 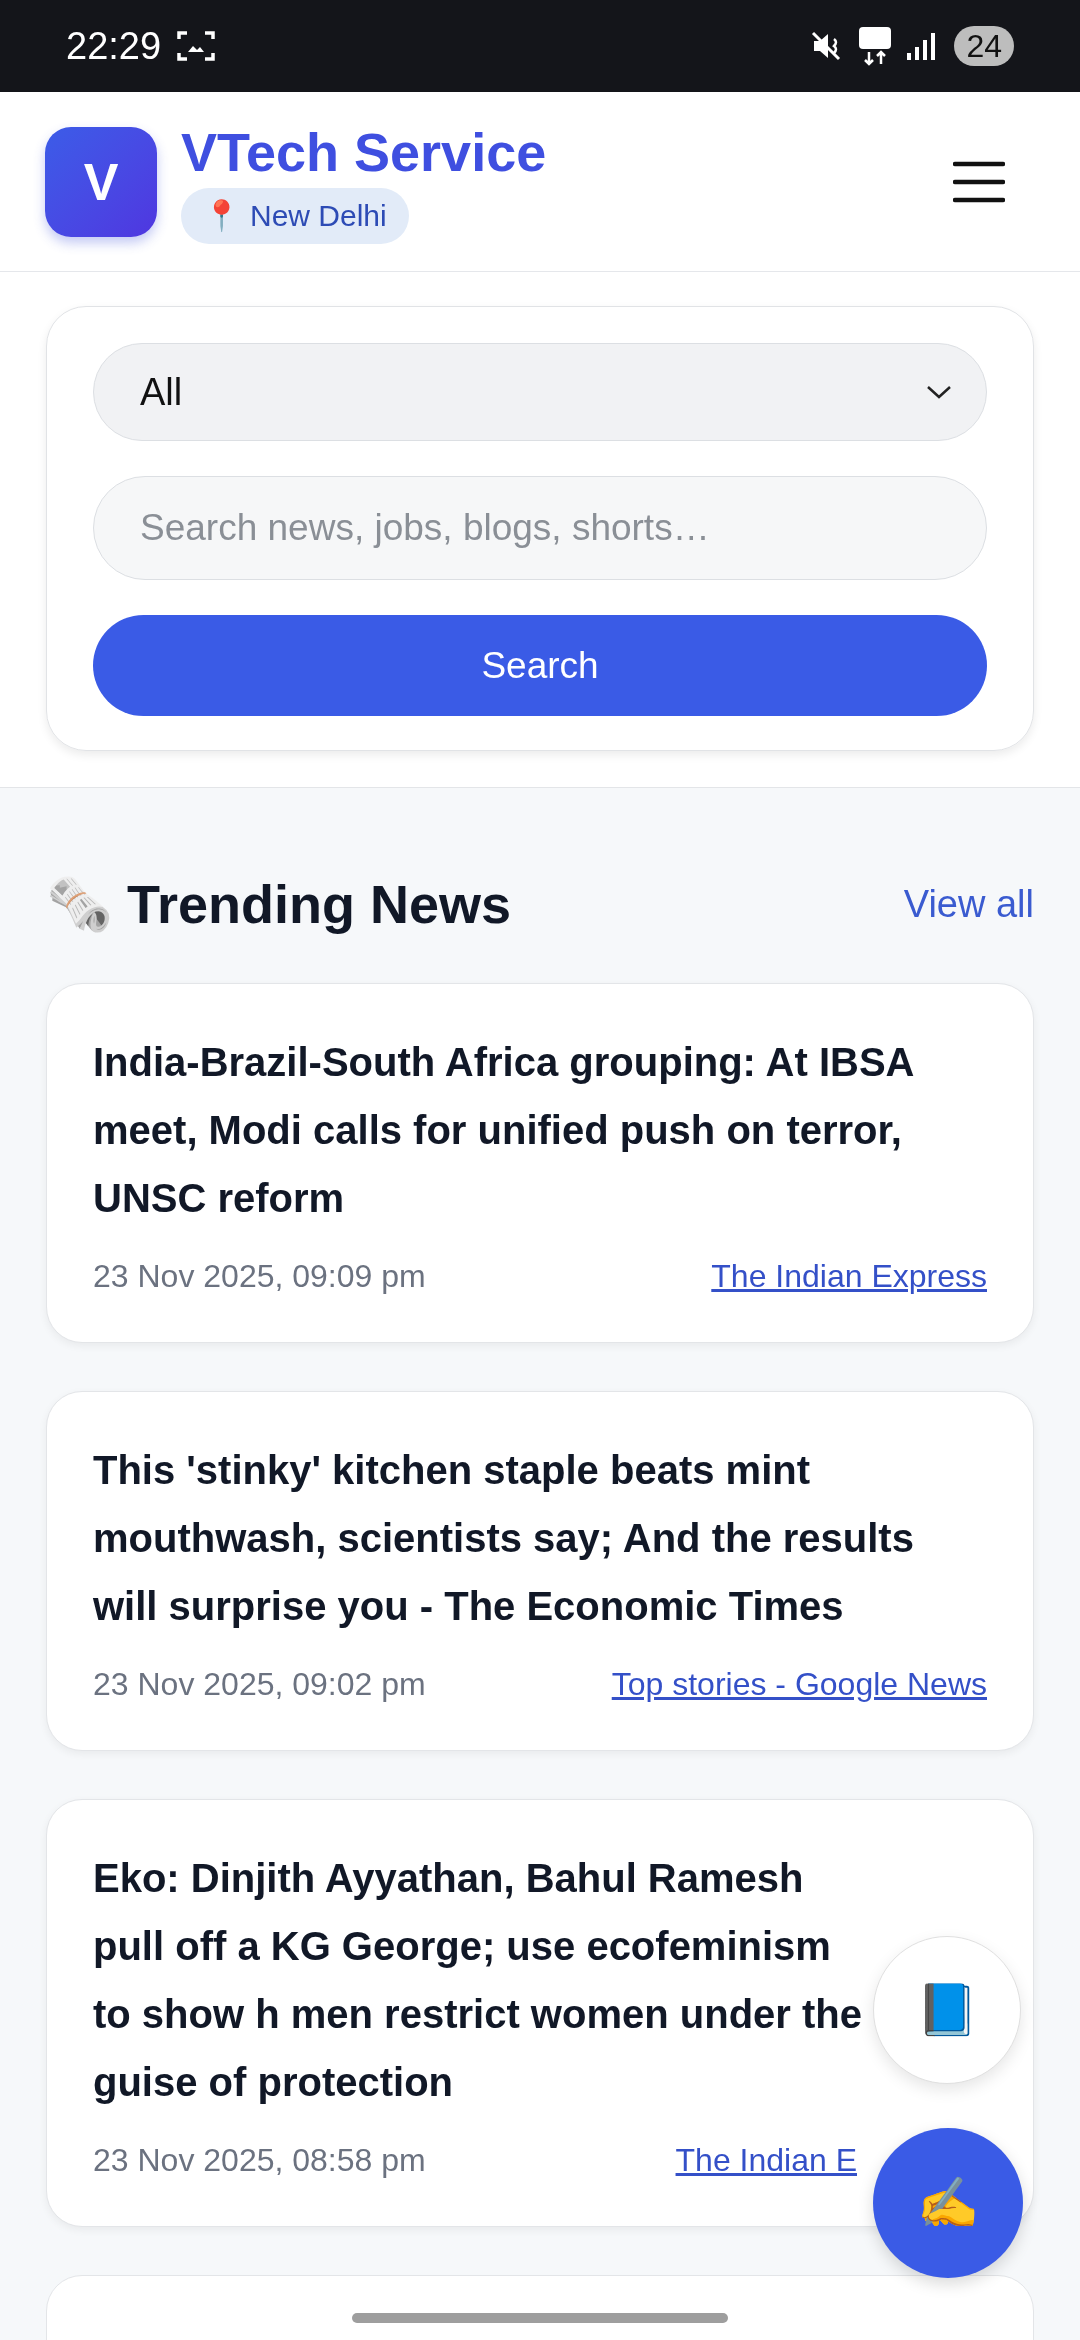 I want to click on news-card: India-Brazil-South Africa grouping: At IBSA meet, Modi calls for unified push on terror, UNSC reform 23 Nov 2025, 09:09 pm The Indian Express, so click(x=540, y=1163).